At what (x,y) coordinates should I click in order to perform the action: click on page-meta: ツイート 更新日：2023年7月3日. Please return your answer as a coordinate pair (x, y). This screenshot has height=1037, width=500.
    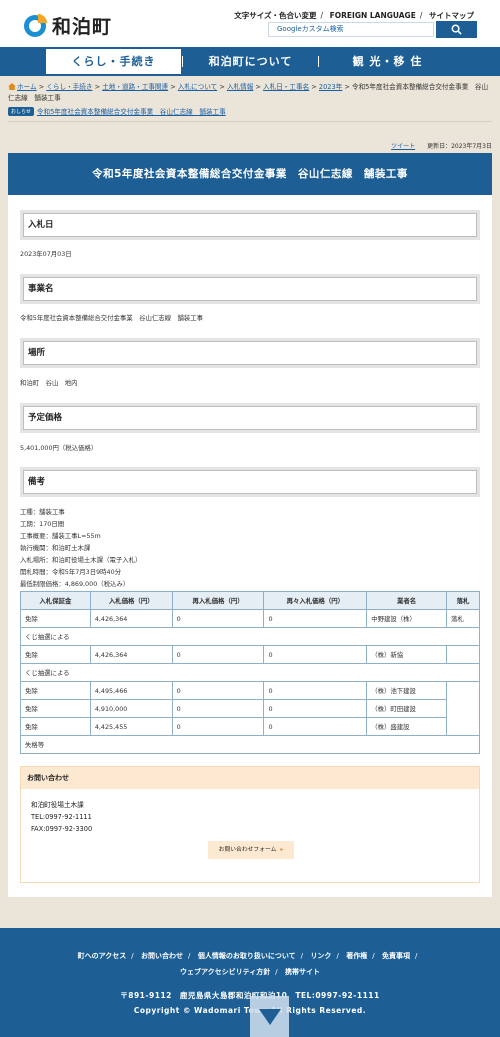
    Looking at the image, I should click on (441, 145).